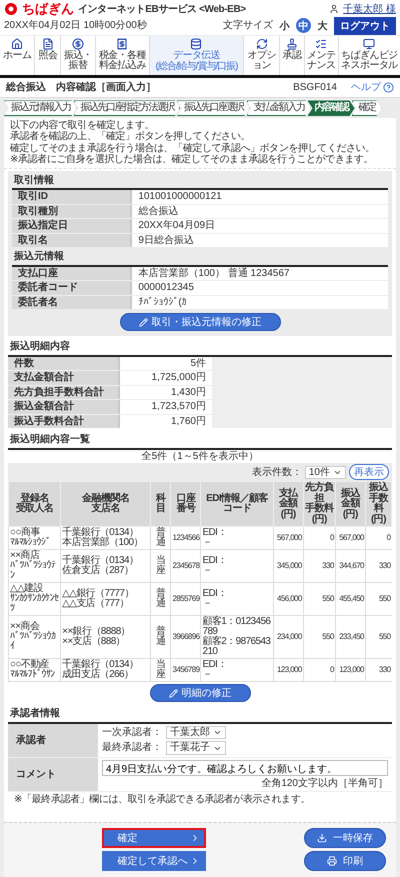 This screenshot has height=877, width=400. Describe the element at coordinates (319, 504) in the screenshot. I see `column-header: 先方負担 手数料 (円)` at that location.